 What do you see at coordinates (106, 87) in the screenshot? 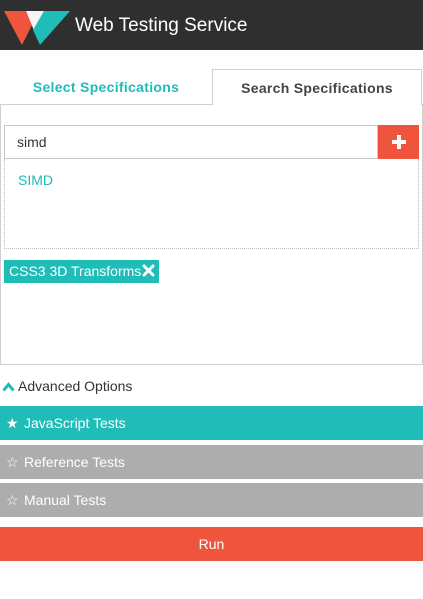
I see `tab-select-specifications: Select Specifications` at bounding box center [106, 87].